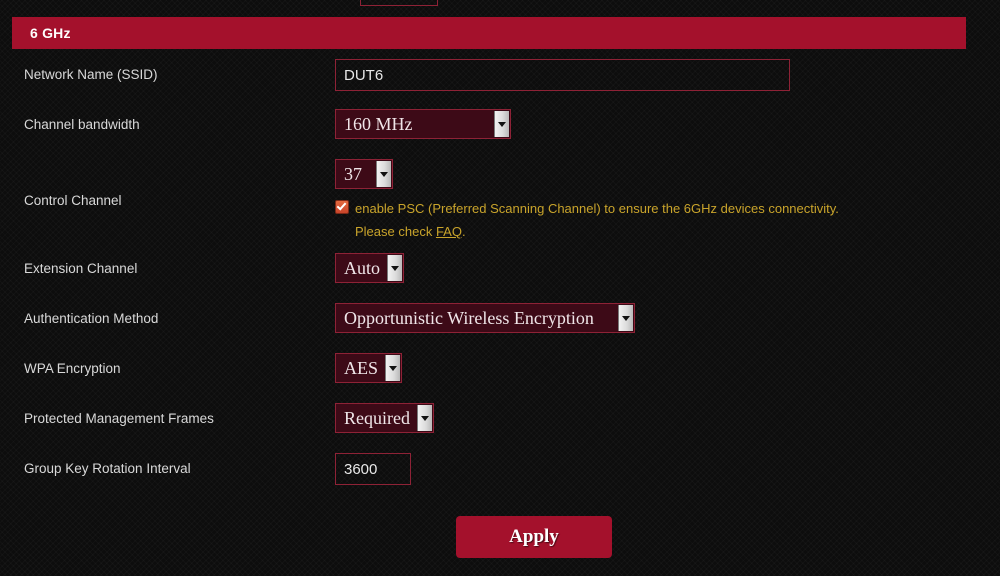  Describe the element at coordinates (667, 363) in the screenshot. I see `field-wpa-encryption: AES` at that location.